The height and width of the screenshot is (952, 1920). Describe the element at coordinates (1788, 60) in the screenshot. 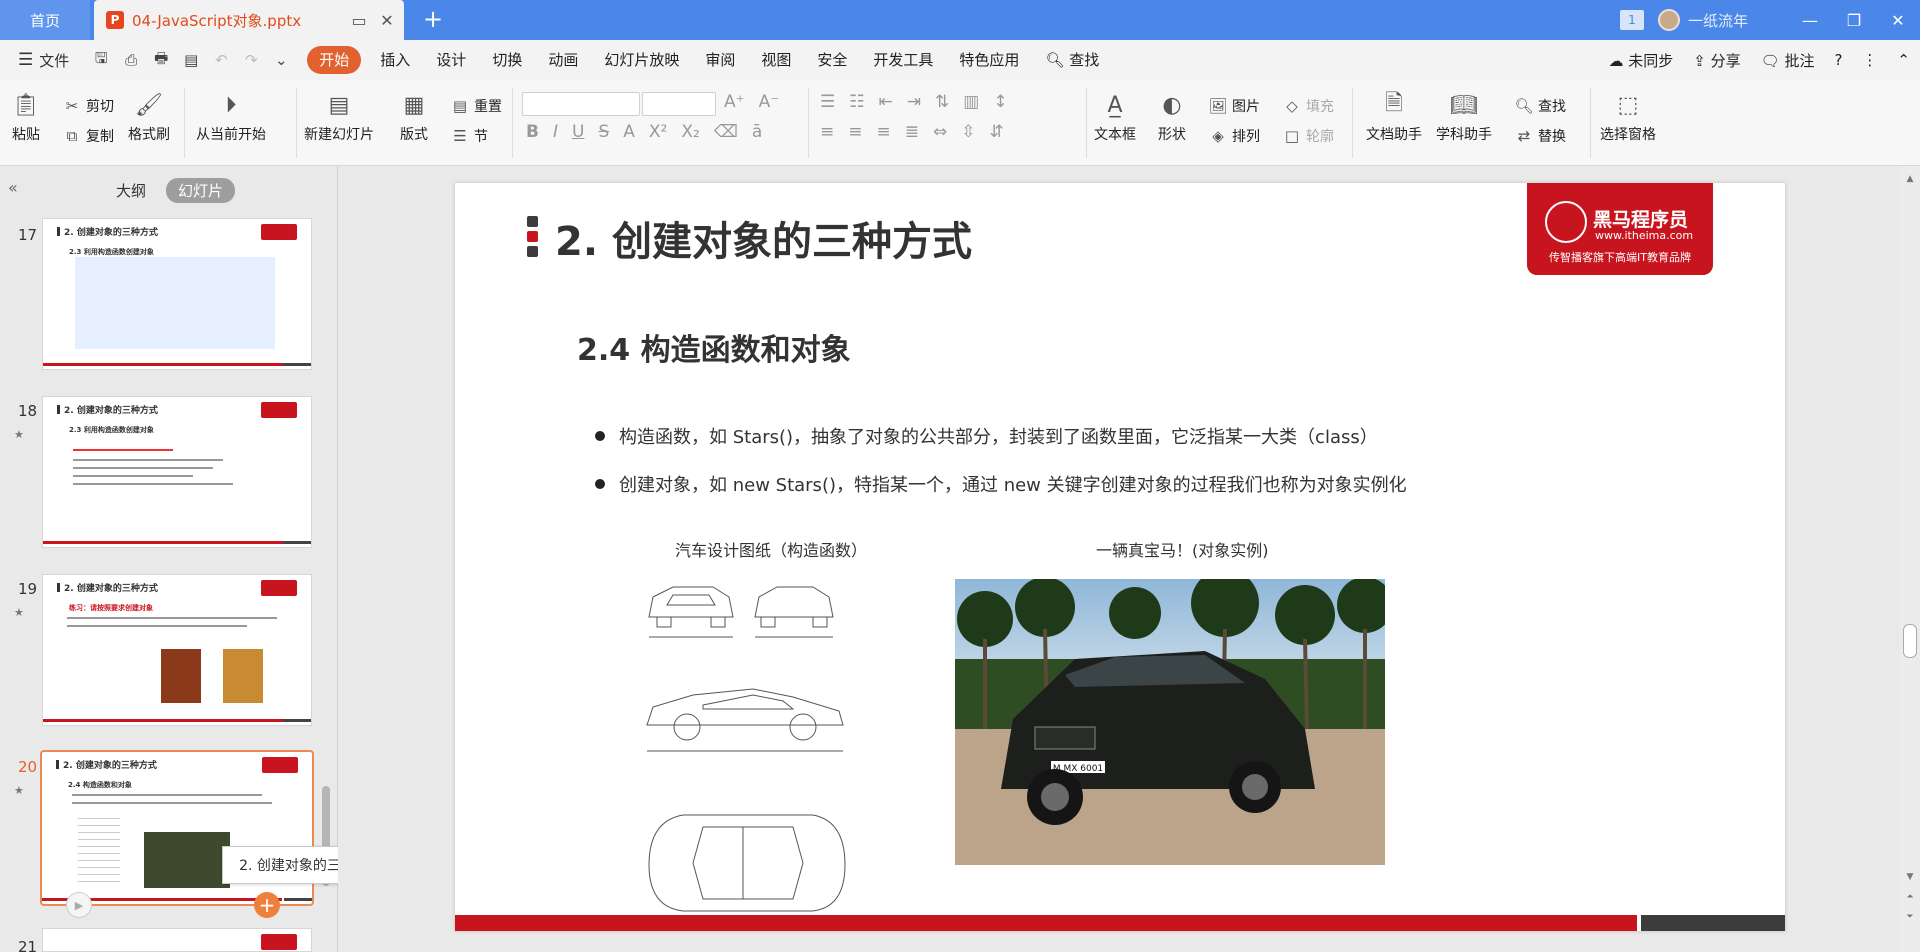

I see `comment-button: 🗨 批注` at that location.